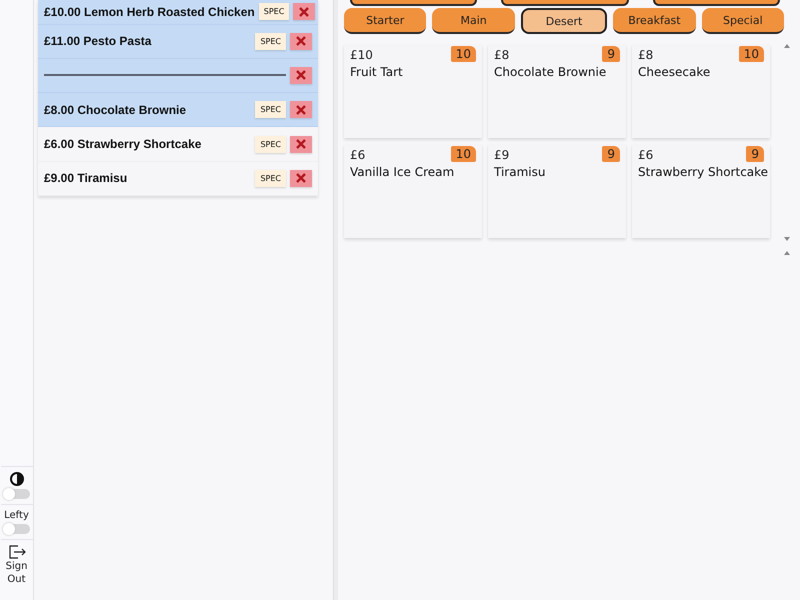 The width and height of the screenshot is (800, 600). I want to click on order-row: £6.00 Strawberry Shortcake SPEC, so click(178, 144).